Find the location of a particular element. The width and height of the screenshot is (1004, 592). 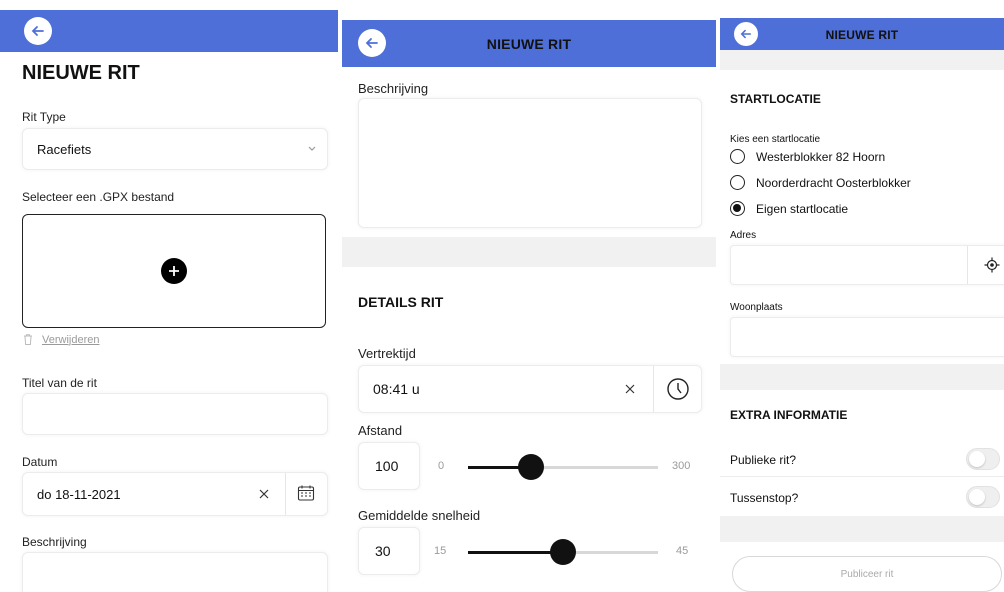

publish-button: Publiceer rit is located at coordinates (867, 574).